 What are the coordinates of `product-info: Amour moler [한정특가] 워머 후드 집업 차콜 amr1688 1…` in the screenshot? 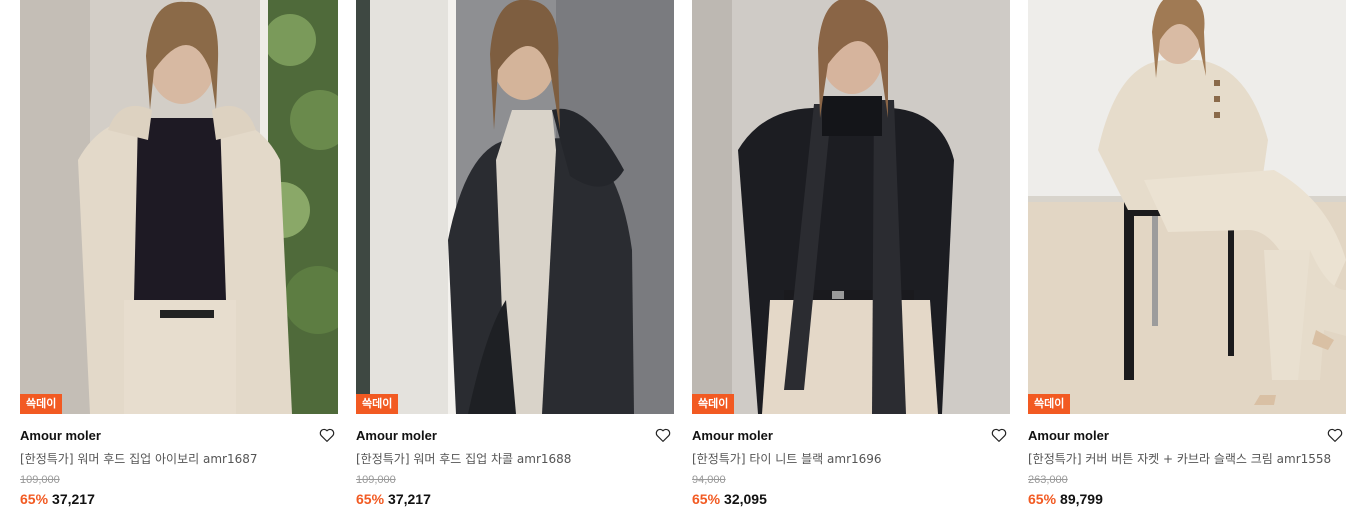 It's located at (515, 461).